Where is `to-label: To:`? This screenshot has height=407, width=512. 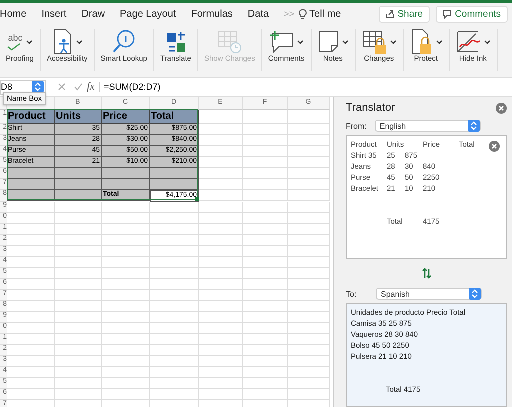
to-label: To: is located at coordinates (352, 294).